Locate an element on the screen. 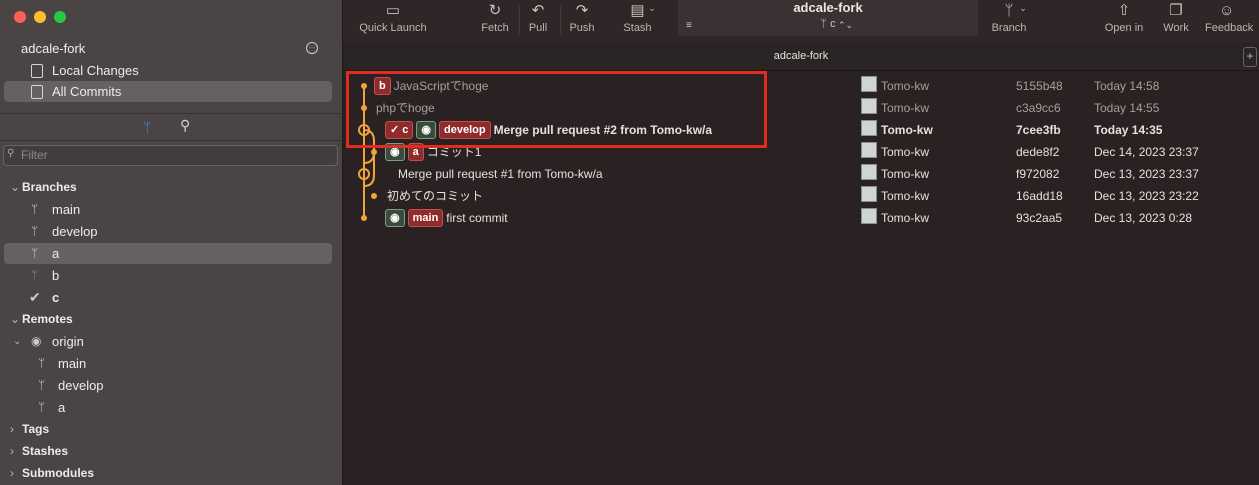 The image size is (1259, 485). branch-label: develop is located at coordinates (75, 231).